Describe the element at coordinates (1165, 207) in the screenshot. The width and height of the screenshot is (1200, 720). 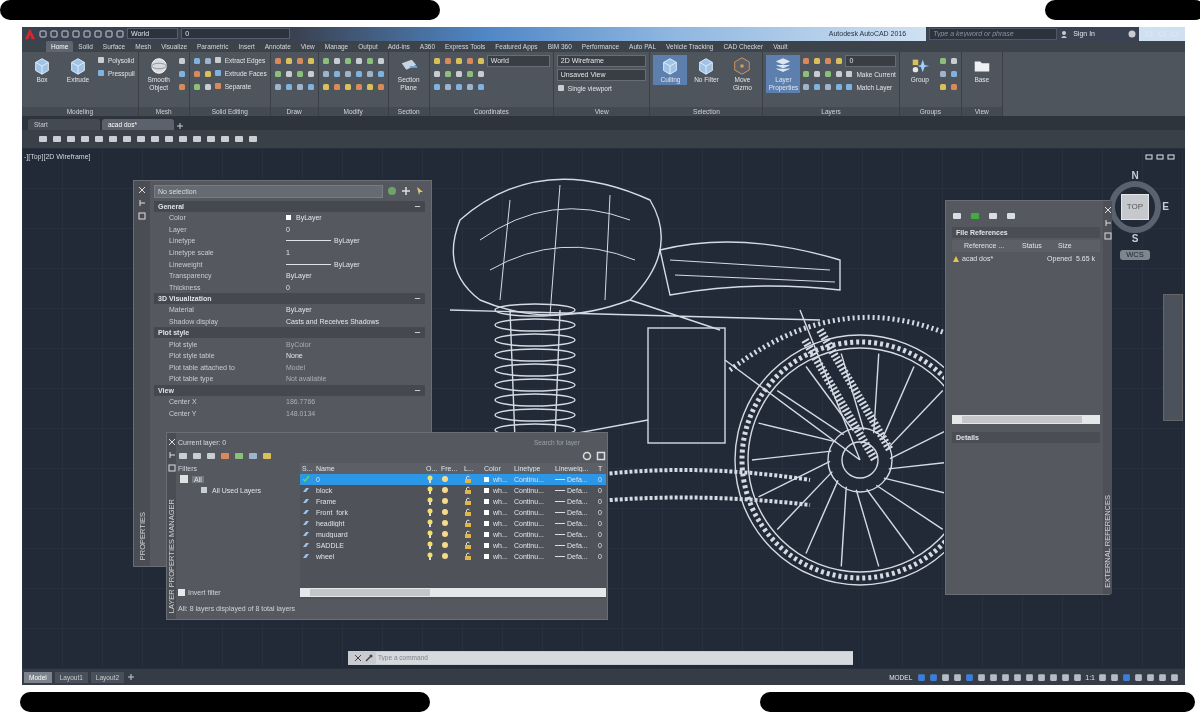
I see `compass-label: E` at that location.